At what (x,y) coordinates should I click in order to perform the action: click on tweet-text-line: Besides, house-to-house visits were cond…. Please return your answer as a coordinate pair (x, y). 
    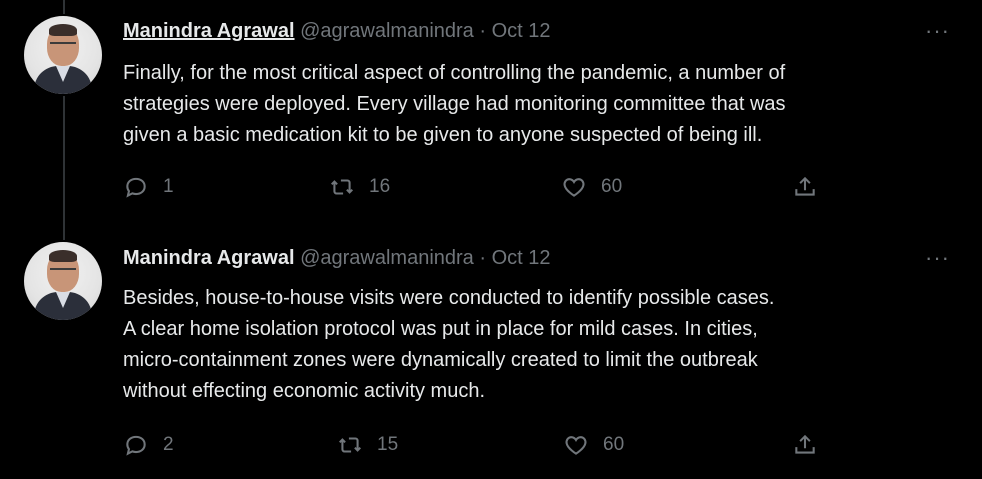
    Looking at the image, I should click on (449, 298).